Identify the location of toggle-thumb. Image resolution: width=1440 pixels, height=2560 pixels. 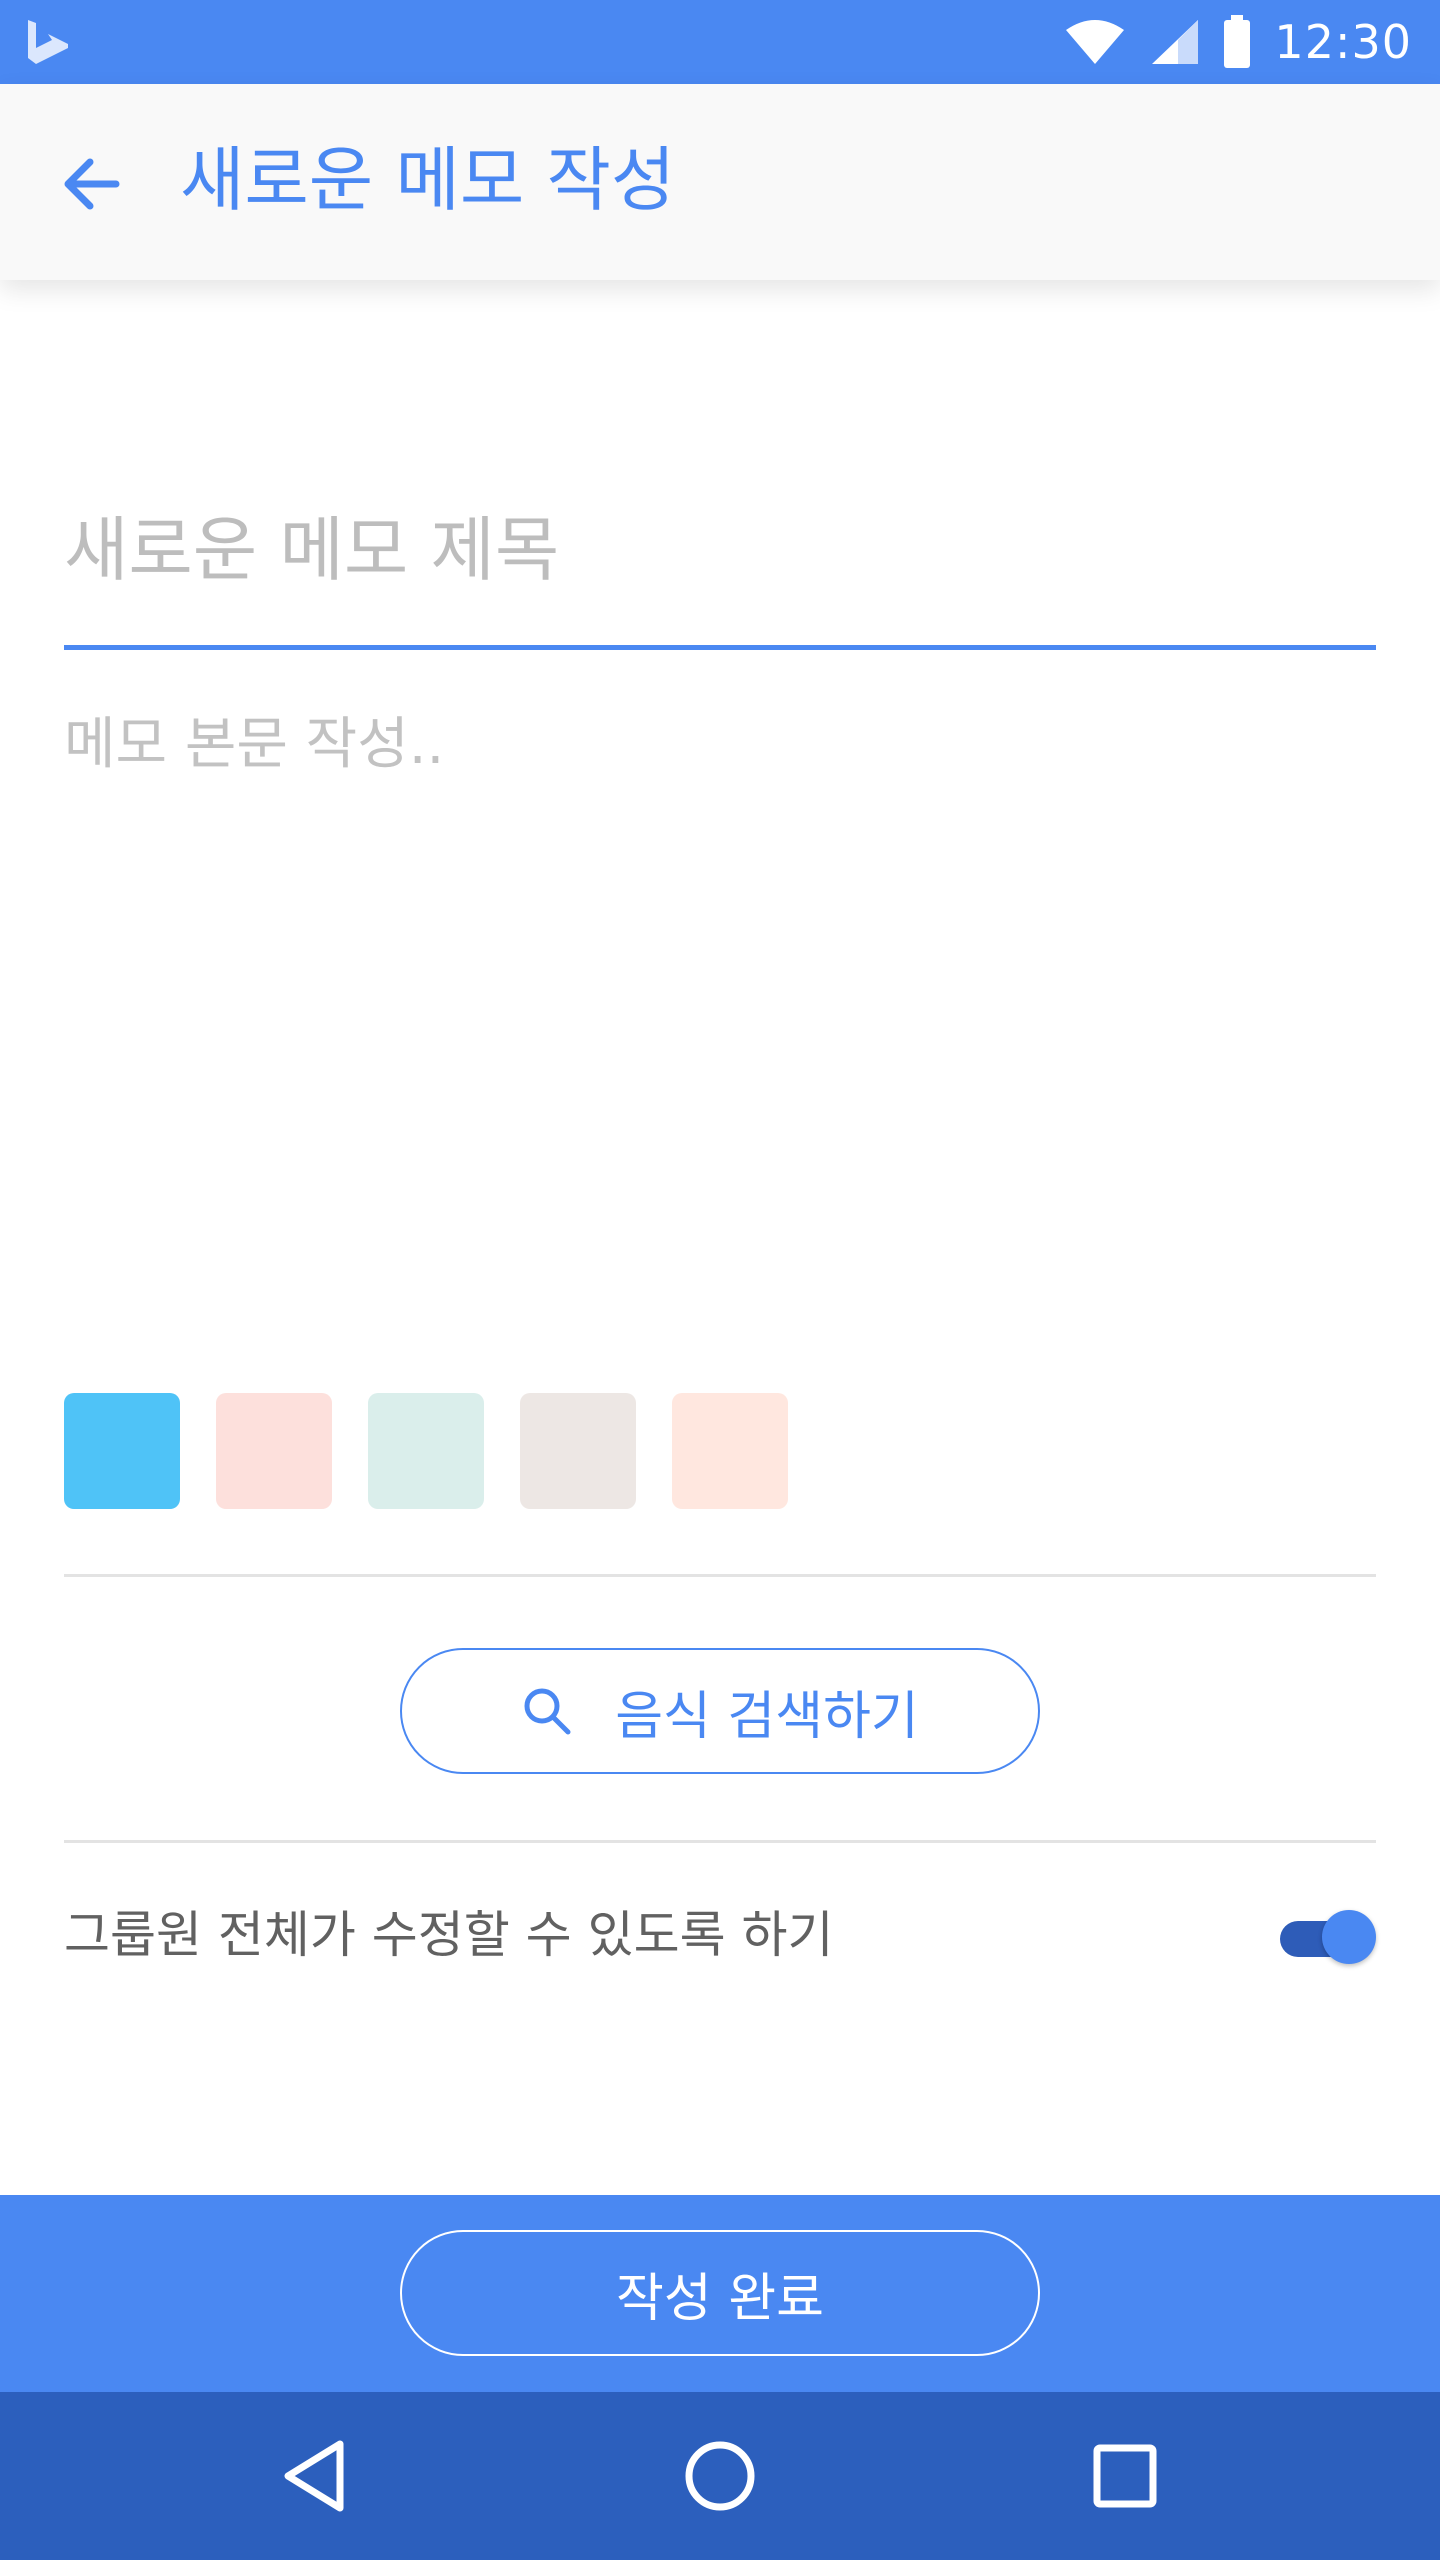
(1349, 1937).